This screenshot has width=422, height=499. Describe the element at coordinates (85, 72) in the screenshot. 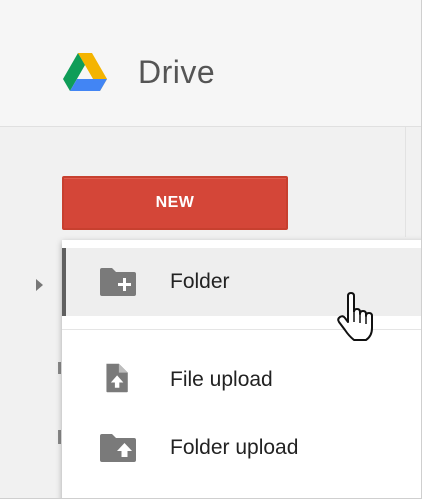

I see `drive-logo-icon` at that location.